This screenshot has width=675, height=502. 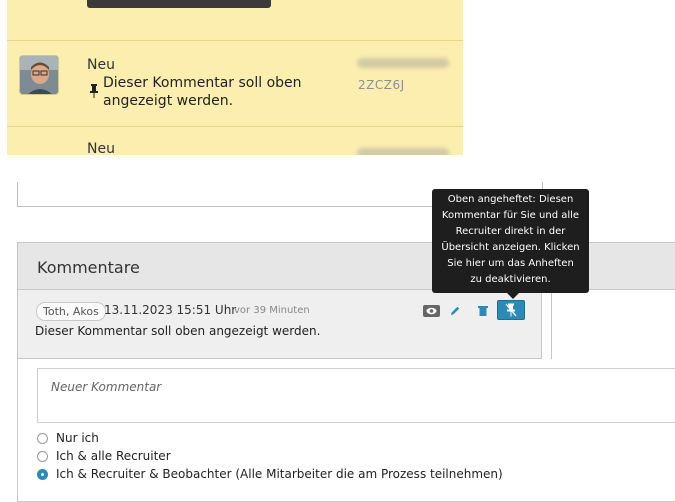 What do you see at coordinates (179, 4) in the screenshot?
I see `toolbar-fragment` at bounding box center [179, 4].